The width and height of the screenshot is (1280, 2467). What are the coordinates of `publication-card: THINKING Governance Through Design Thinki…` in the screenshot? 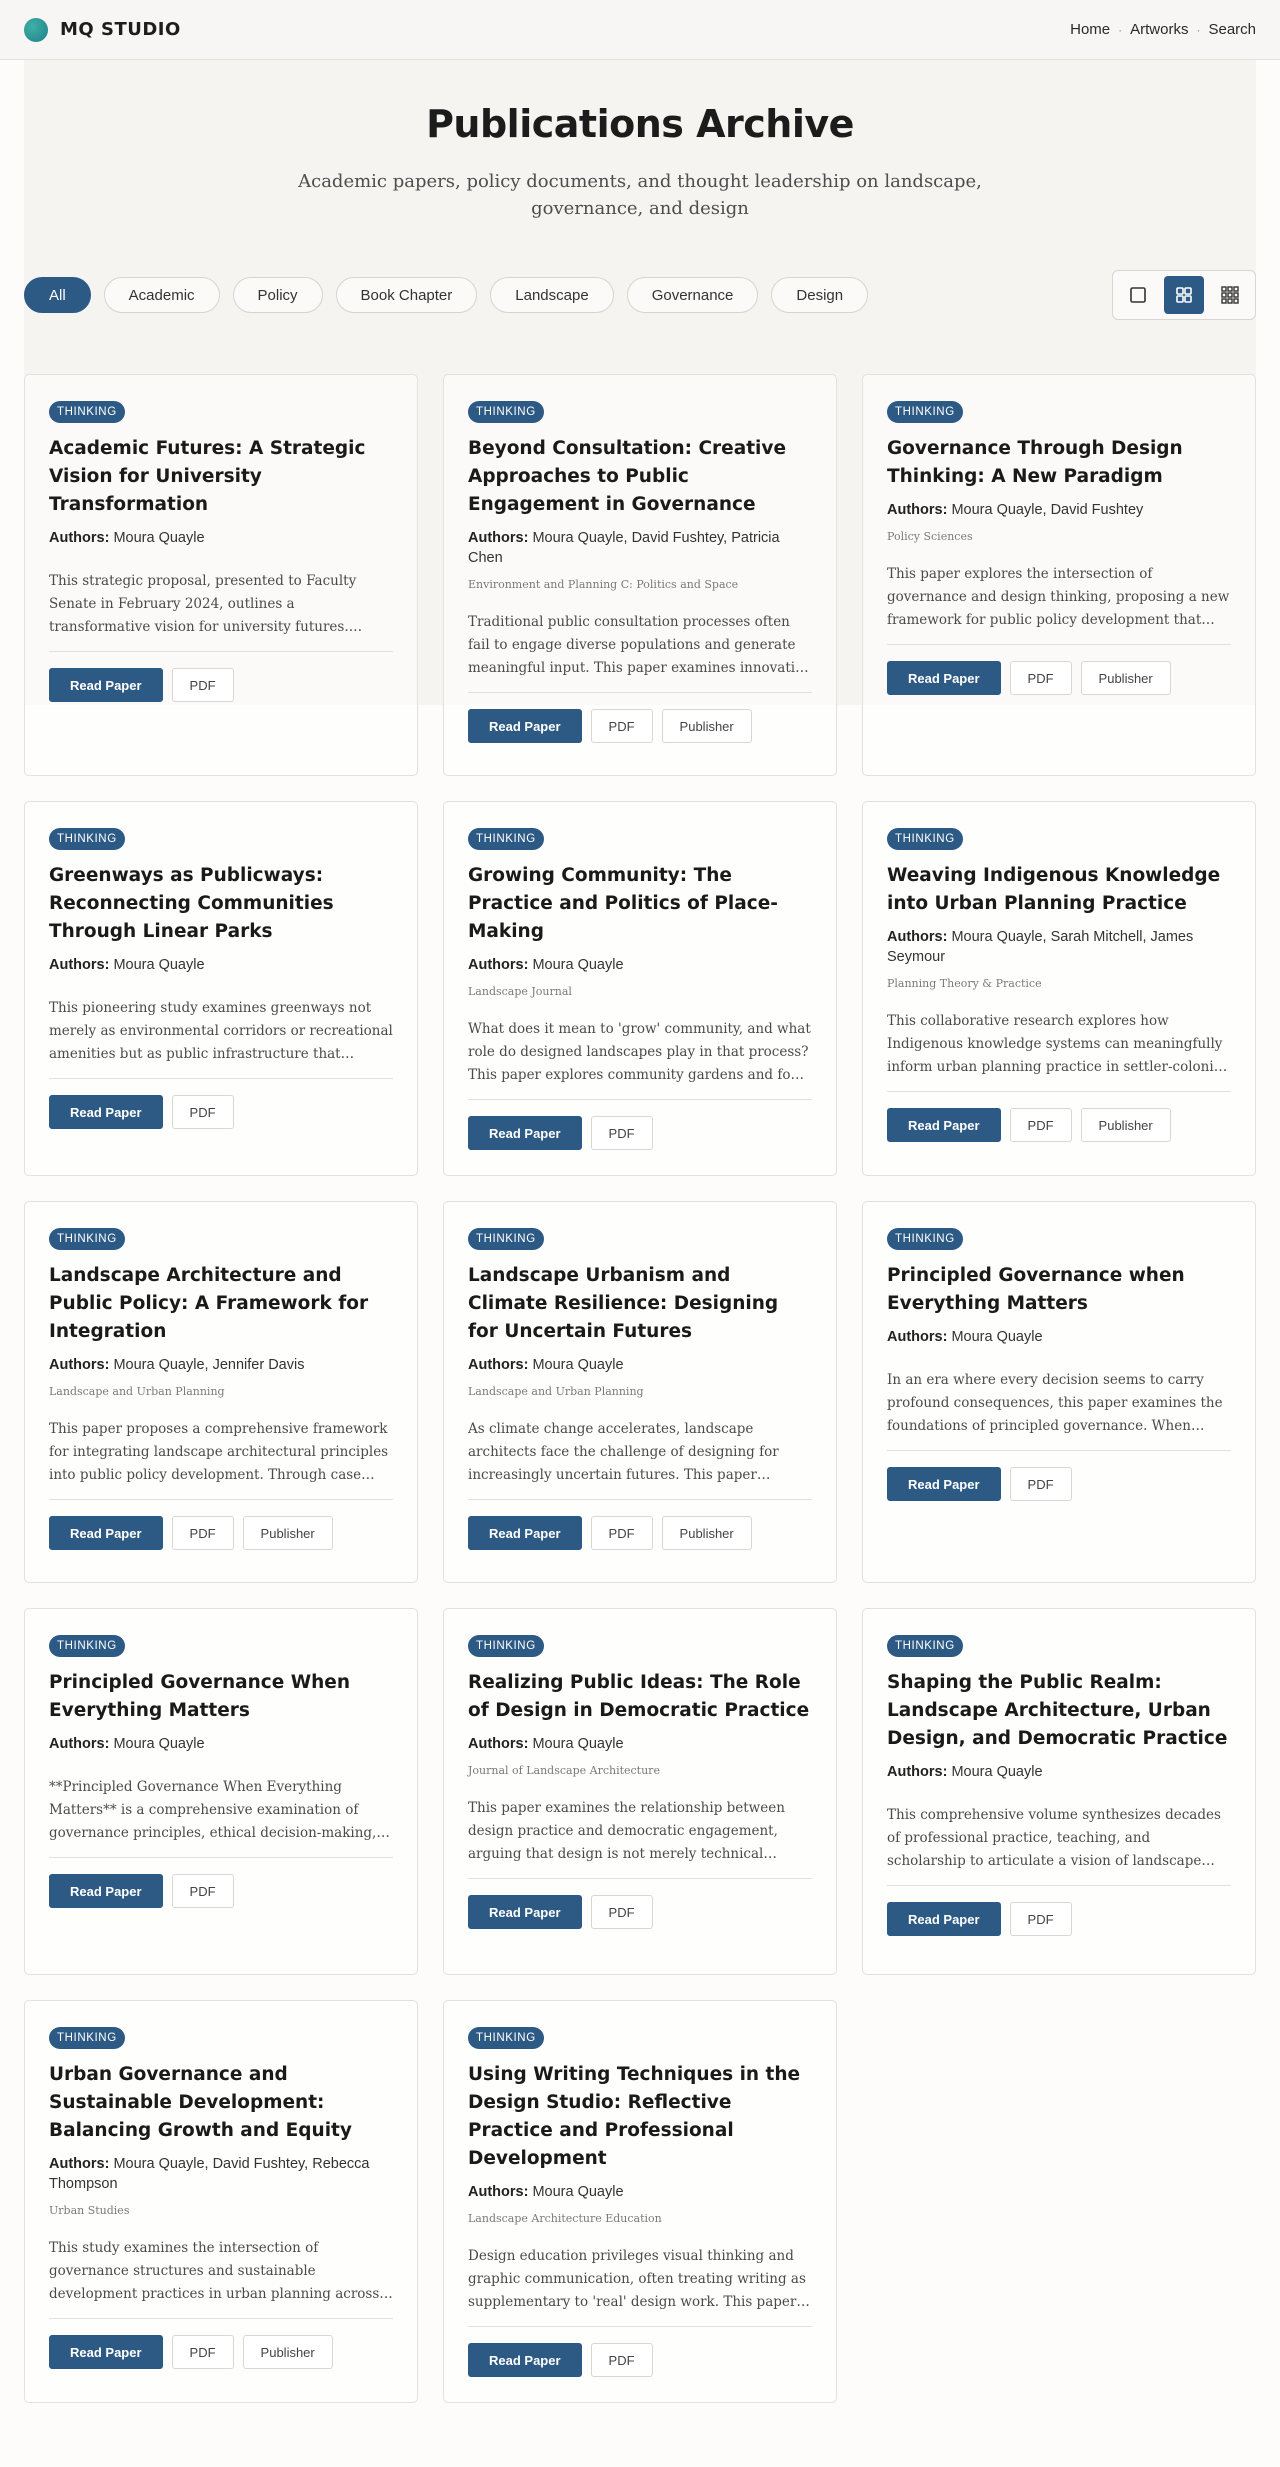 It's located at (1059, 575).